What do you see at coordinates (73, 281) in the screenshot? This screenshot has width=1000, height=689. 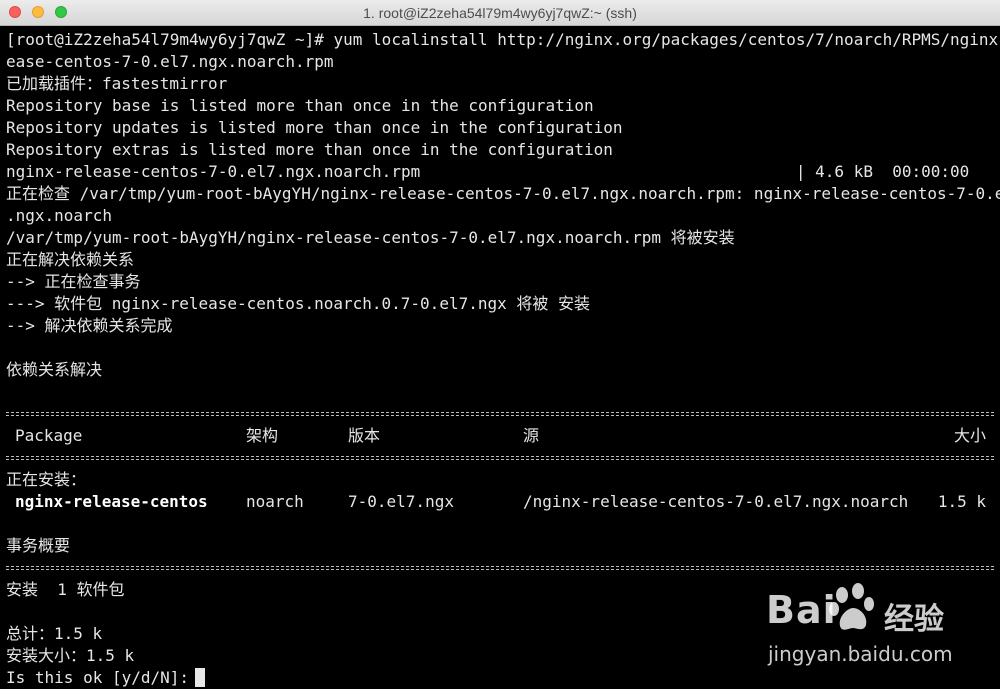 I see `terminal-line: --> 正在检查事务` at bounding box center [73, 281].